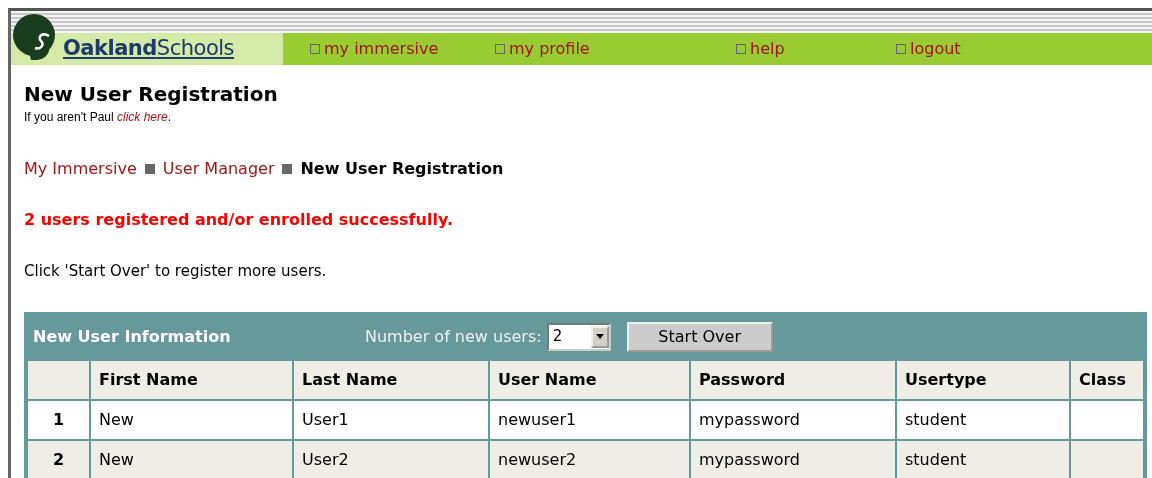 This screenshot has height=478, width=1152. What do you see at coordinates (816, 49) in the screenshot?
I see `nav-link: help` at bounding box center [816, 49].